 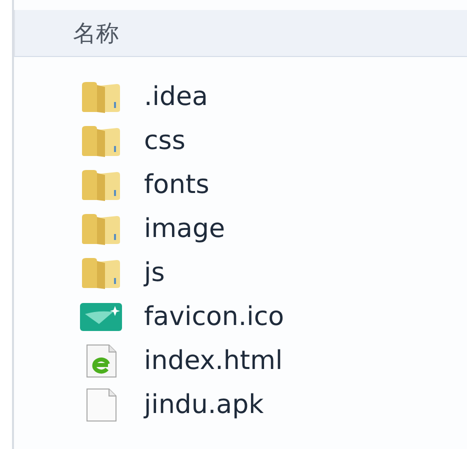 I want to click on file-name: fonts, so click(x=177, y=185).